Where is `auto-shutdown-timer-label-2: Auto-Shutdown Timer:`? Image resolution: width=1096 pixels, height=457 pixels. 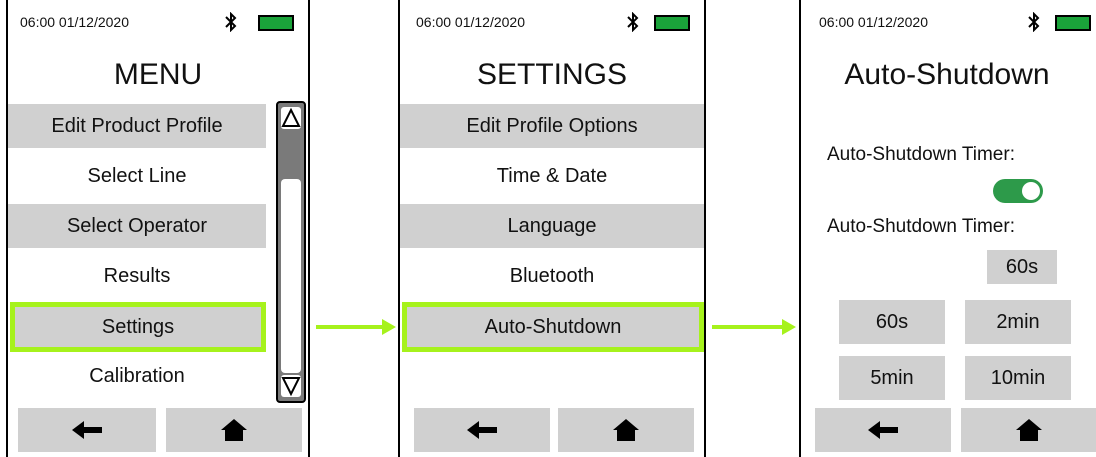
auto-shutdown-timer-label-2: Auto-Shutdown Timer: is located at coordinates (921, 226).